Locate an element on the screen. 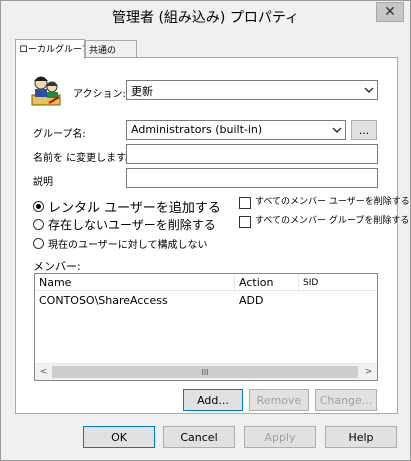  close-icon: ✕ is located at coordinates (390, 12).